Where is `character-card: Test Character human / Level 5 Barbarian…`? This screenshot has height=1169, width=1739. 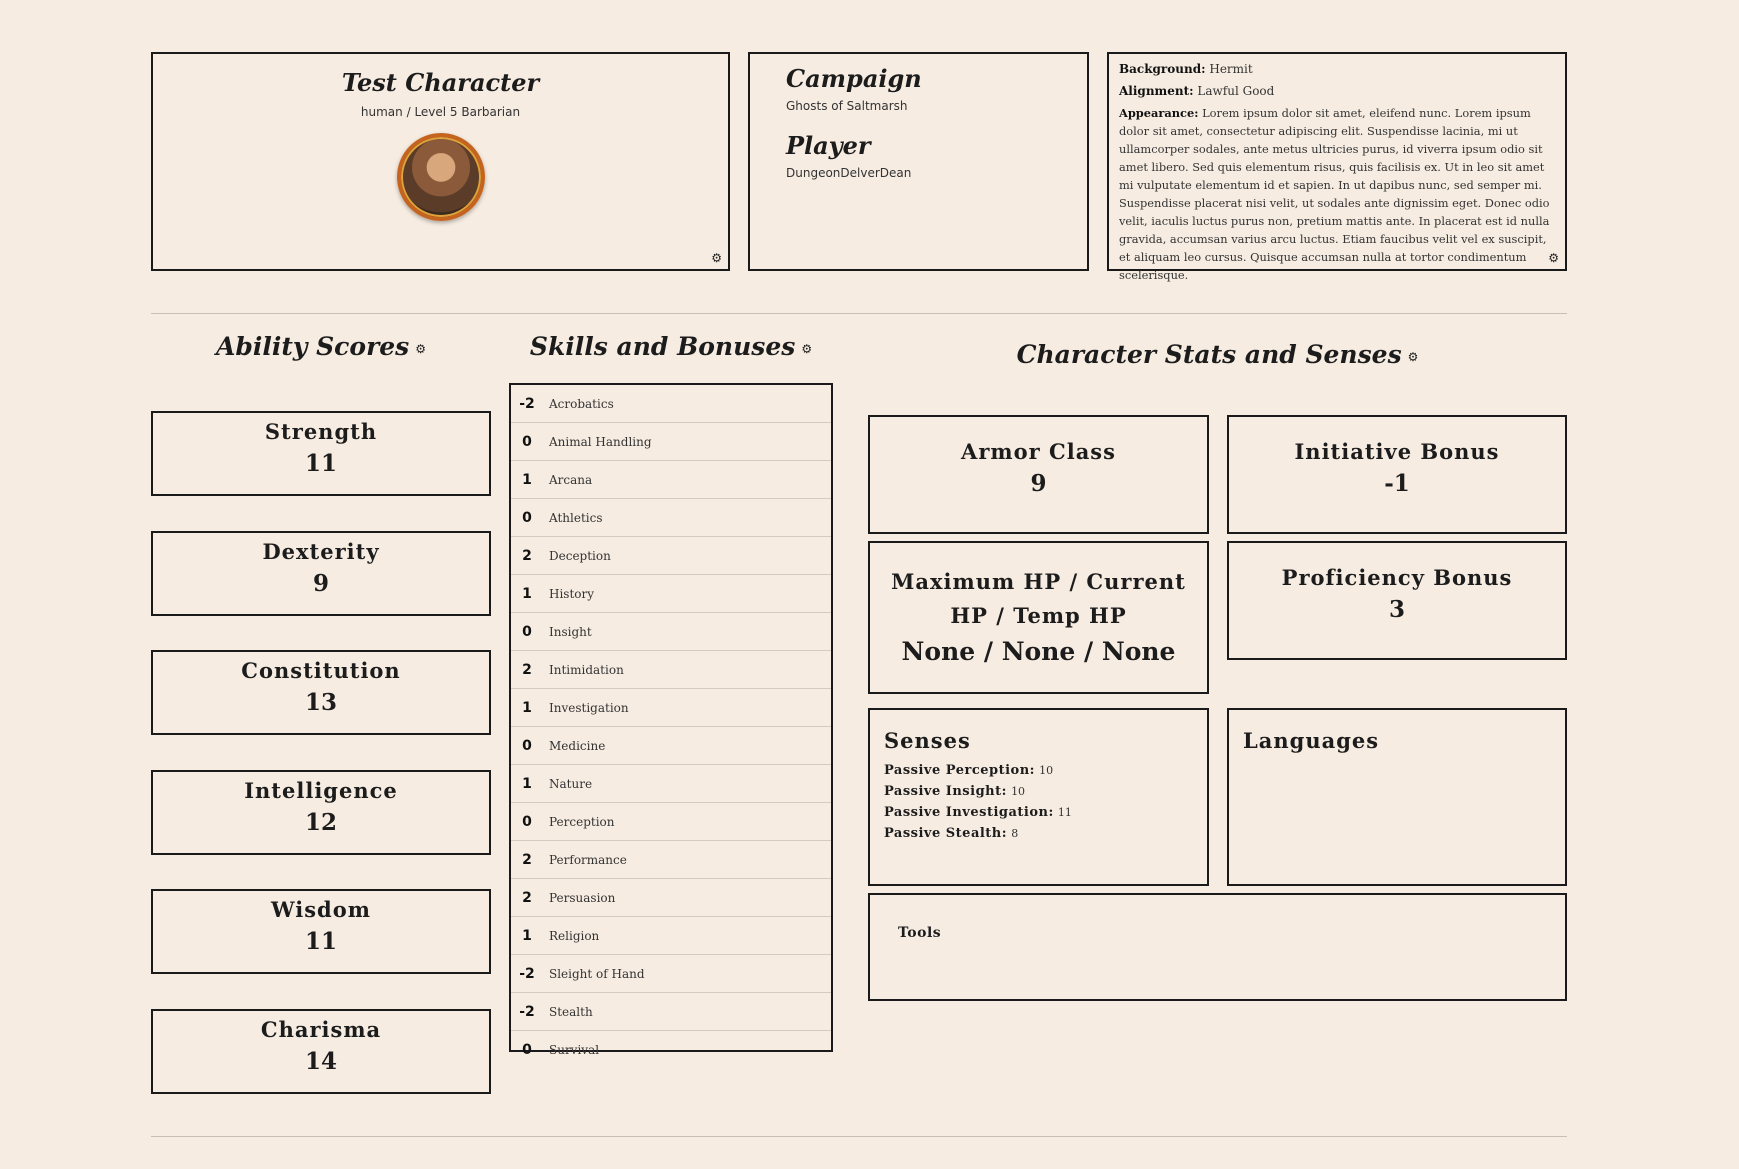 character-card: Test Character human / Level 5 Barbarian… is located at coordinates (440, 161).